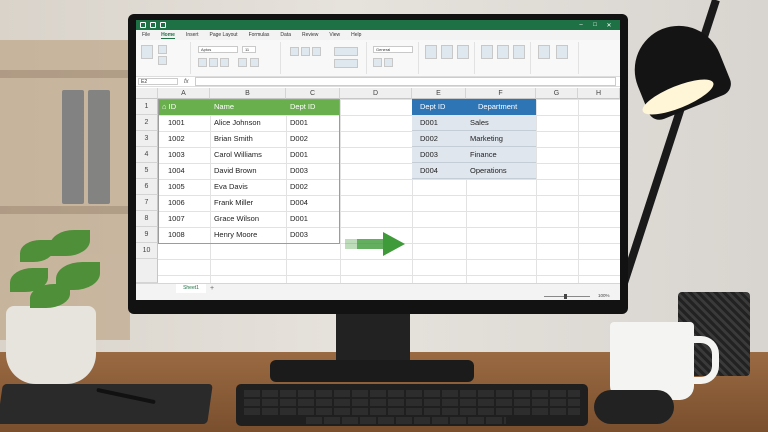 This screenshot has width=768, height=432. What do you see at coordinates (439, 107) in the screenshot?
I see `table2-header-dept-id: Dept ID` at bounding box center [439, 107].